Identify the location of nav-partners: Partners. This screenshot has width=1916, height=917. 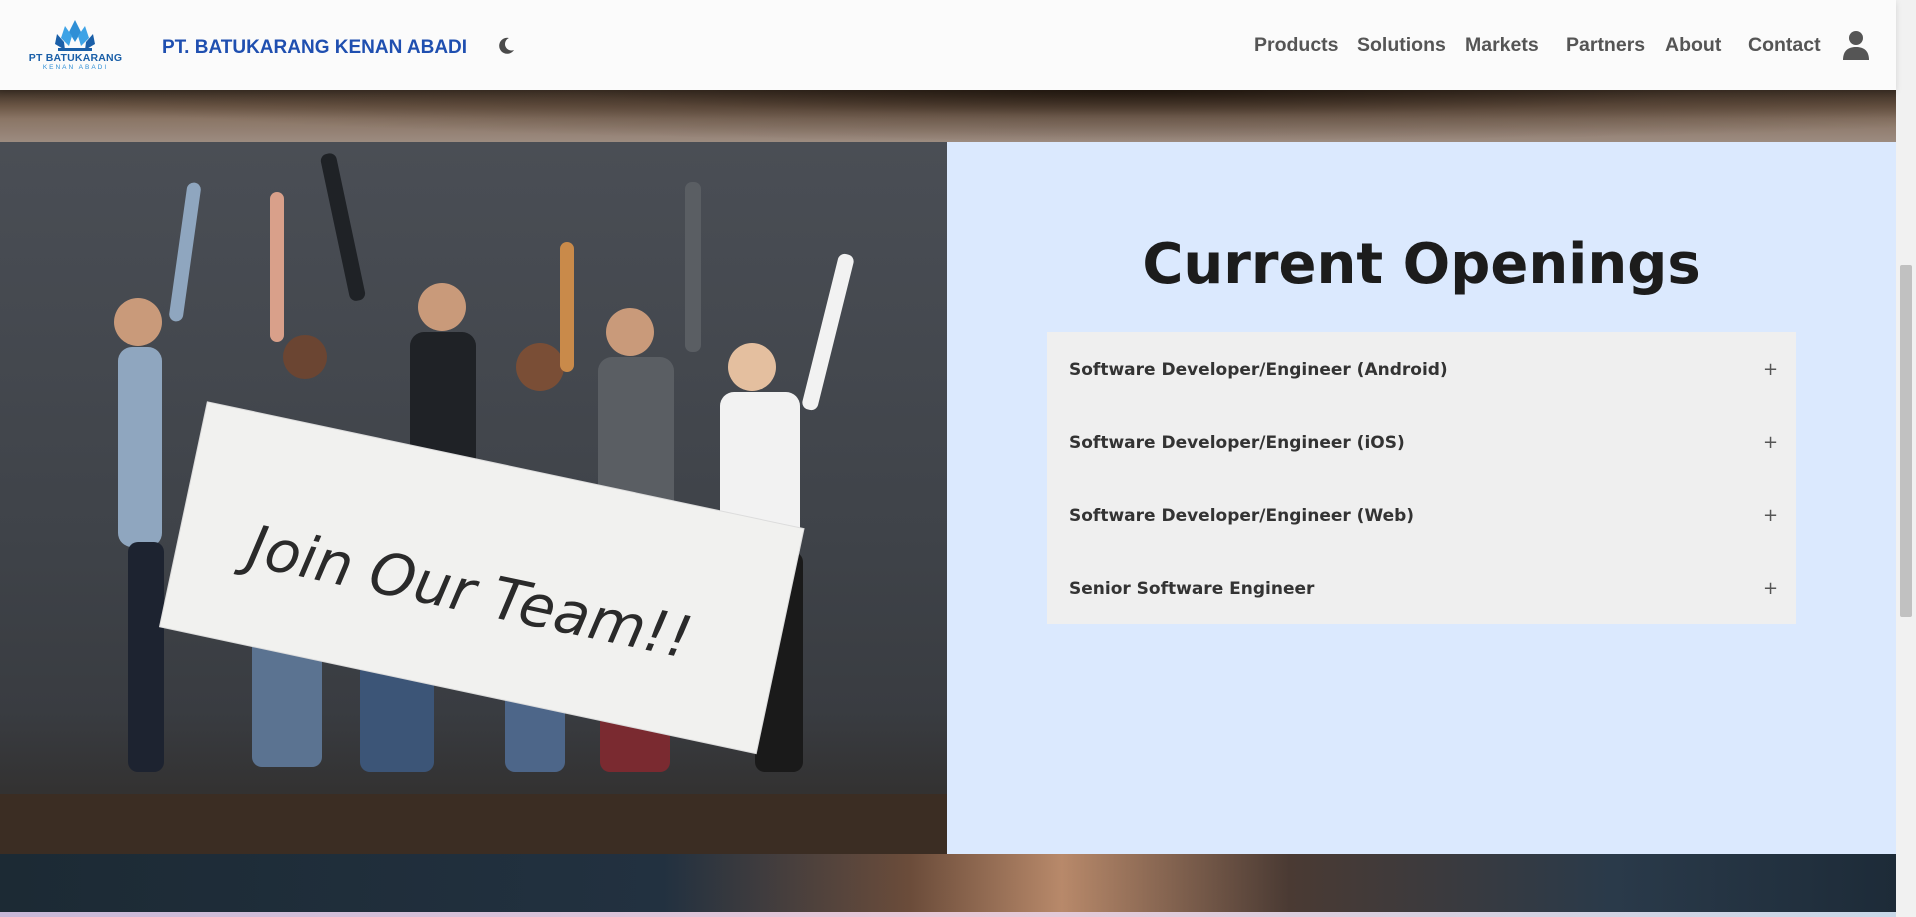
(1605, 45).